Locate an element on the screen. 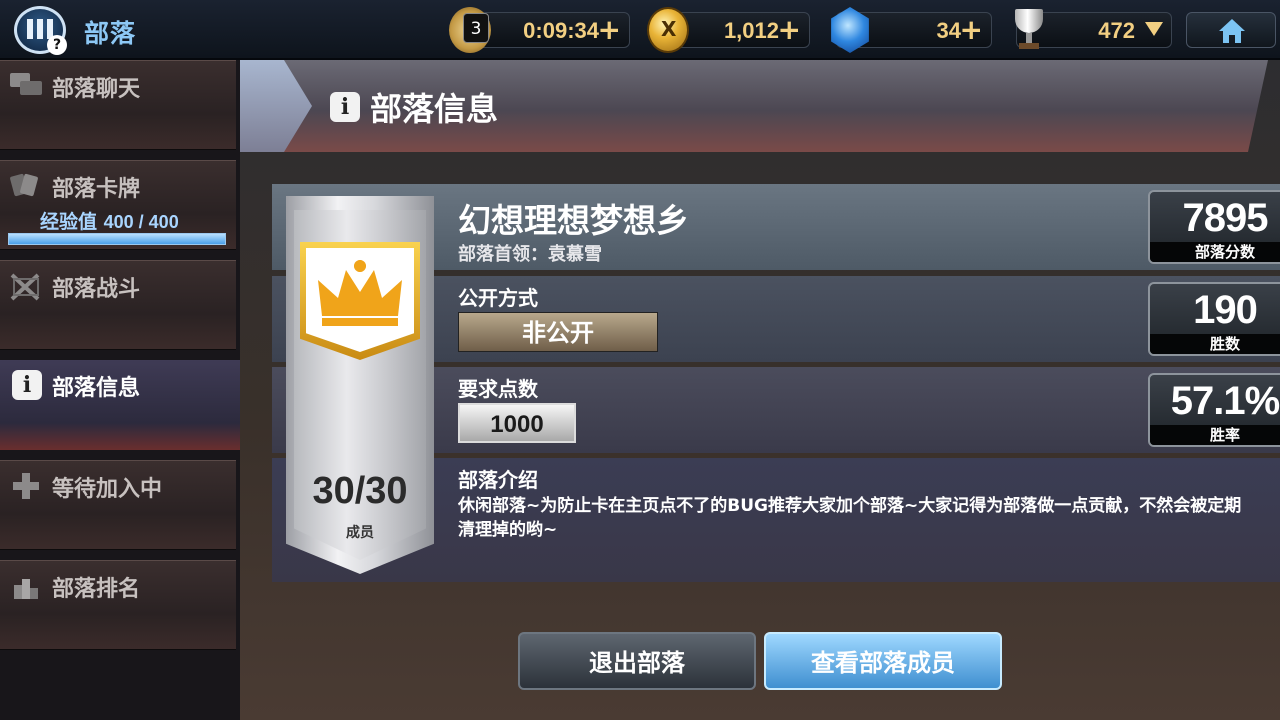 The width and height of the screenshot is (1280, 720). view-members-button: 查看部落成员 is located at coordinates (883, 661).